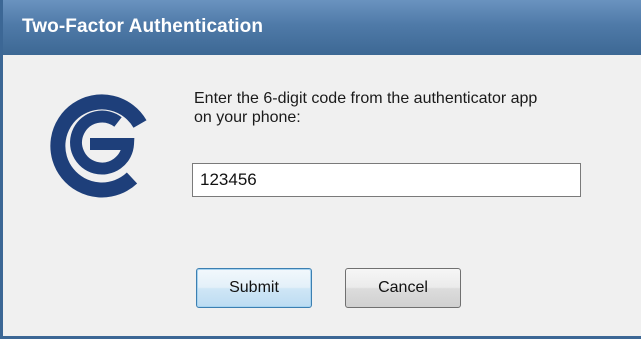  I want to click on authenticator-logo-icon, so click(98, 146).